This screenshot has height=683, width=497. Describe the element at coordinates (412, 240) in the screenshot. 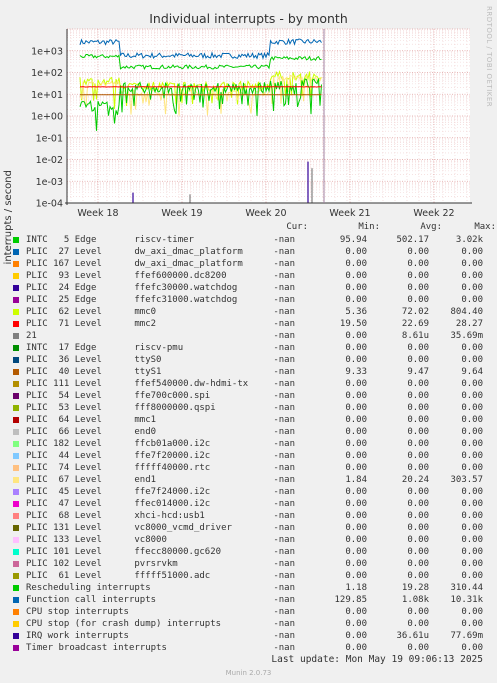

I see `legend-avg: 502.17` at that location.